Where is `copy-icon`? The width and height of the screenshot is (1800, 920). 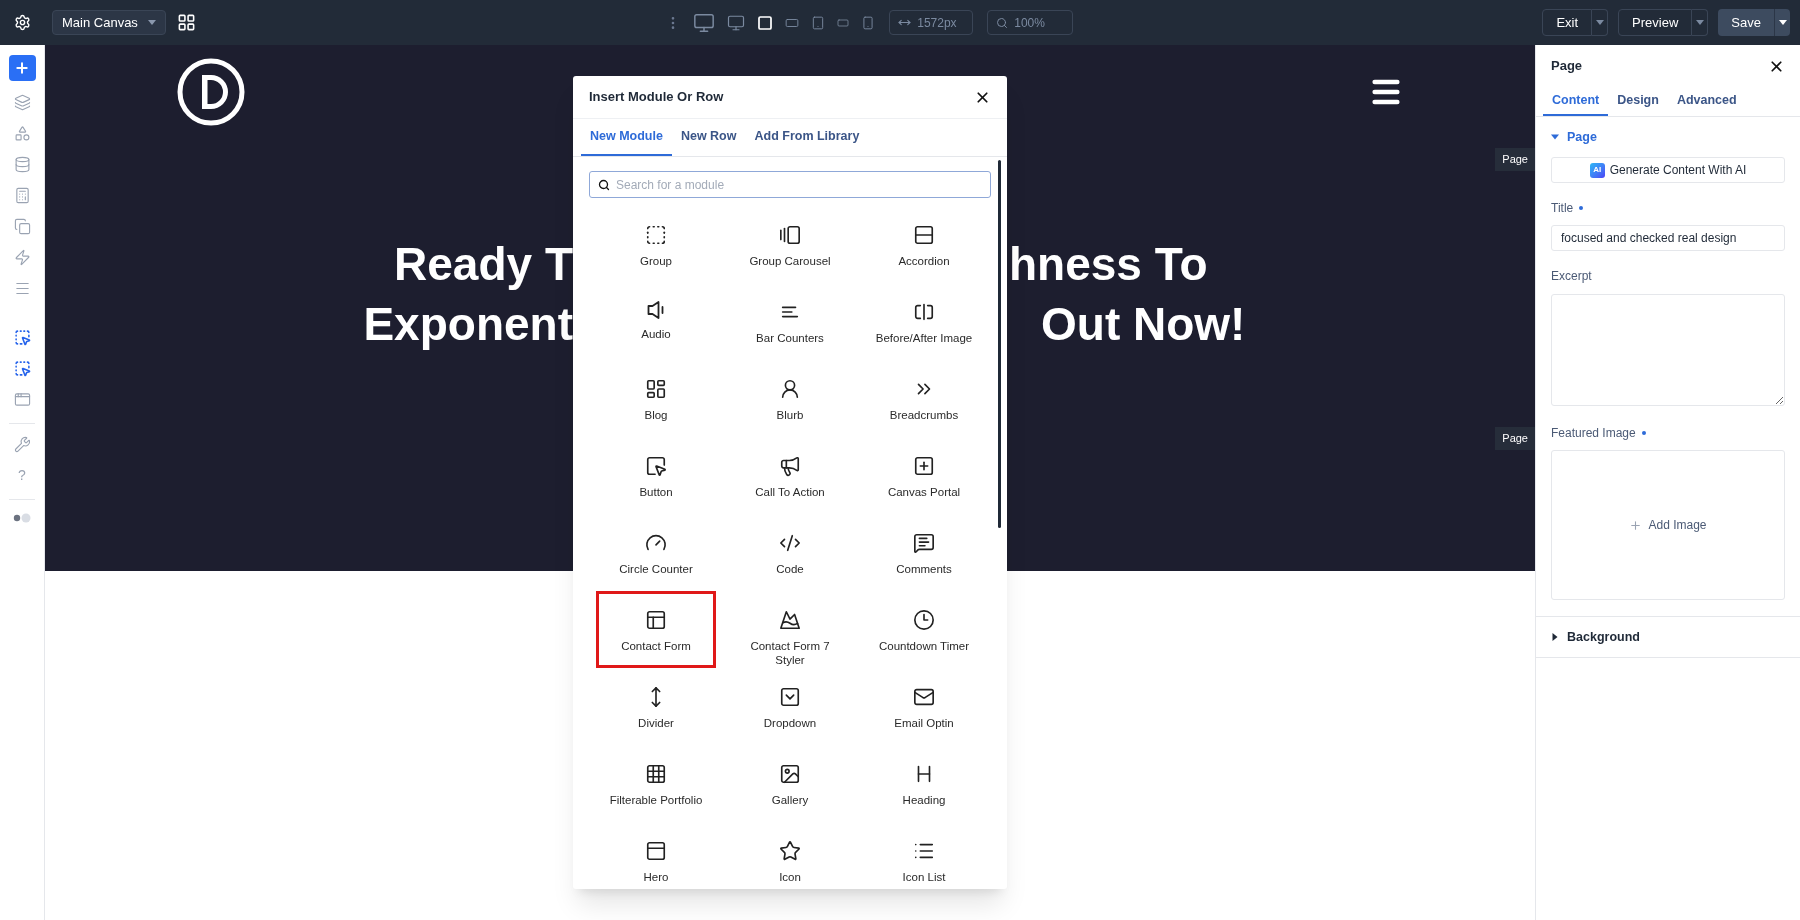 copy-icon is located at coordinates (22, 226).